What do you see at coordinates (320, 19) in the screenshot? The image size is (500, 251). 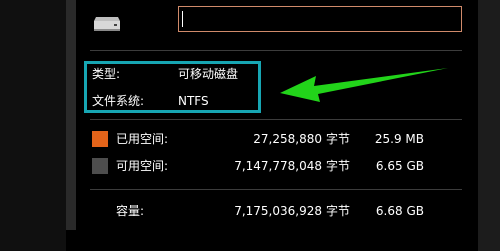 I see `drive-name-input` at bounding box center [320, 19].